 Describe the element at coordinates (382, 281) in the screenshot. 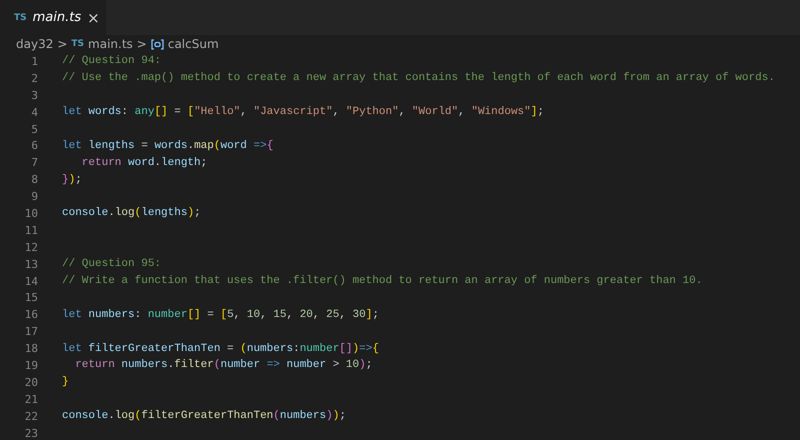

I see `code-line: // Write a function that uses the .filter() method to return an array of numbers greater than 10.` at that location.